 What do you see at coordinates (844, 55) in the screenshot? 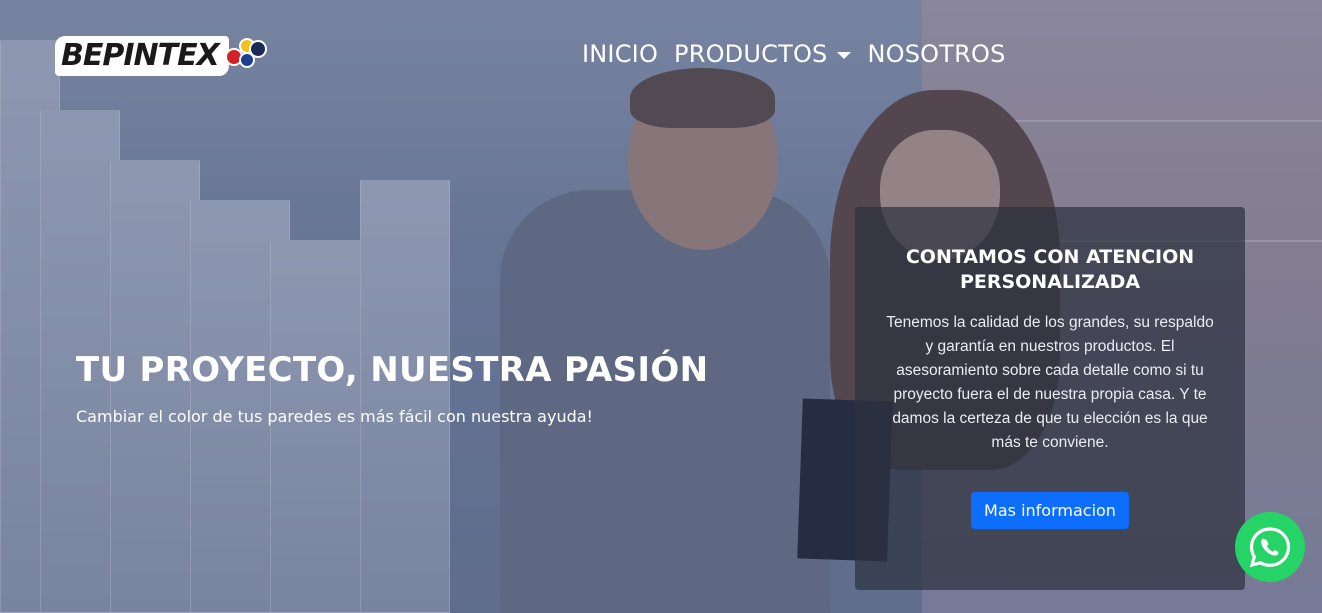
I see `chevron-down-icon` at bounding box center [844, 55].